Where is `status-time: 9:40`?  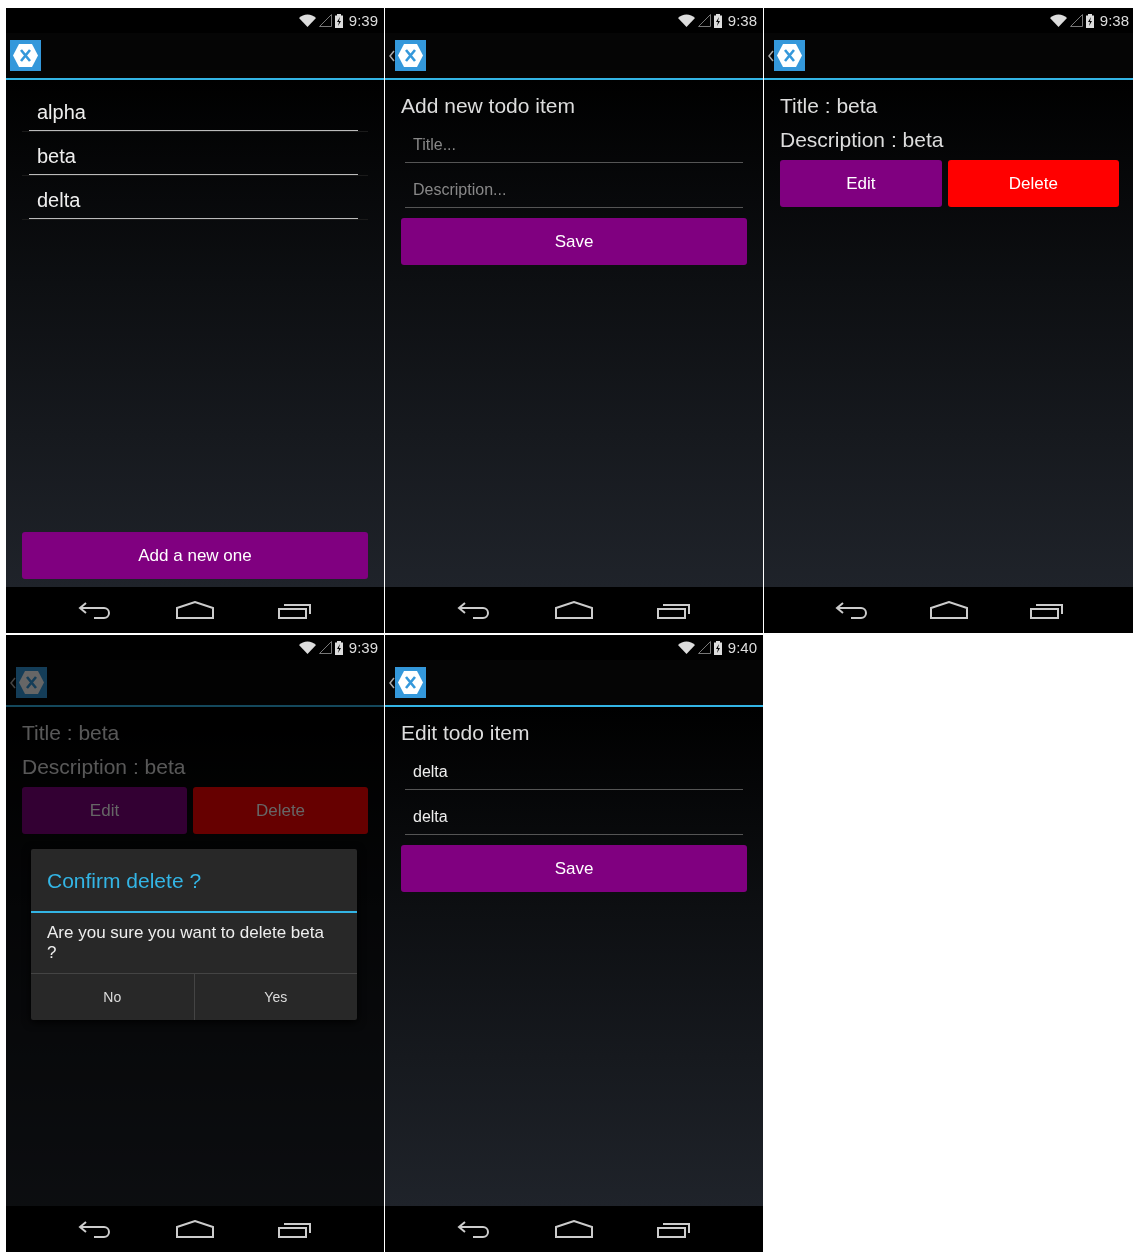
status-time: 9:40 is located at coordinates (742, 647).